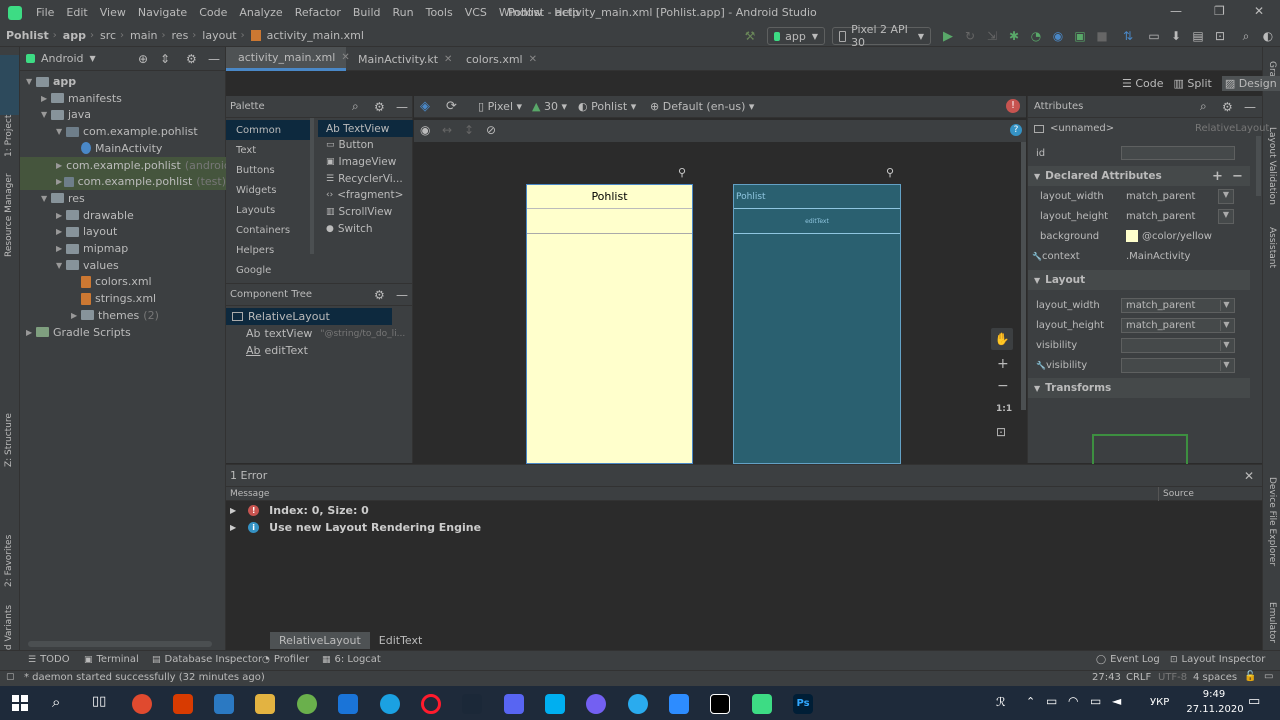  Describe the element at coordinates (213, 12) in the screenshot. I see `menu-code: Code` at that location.